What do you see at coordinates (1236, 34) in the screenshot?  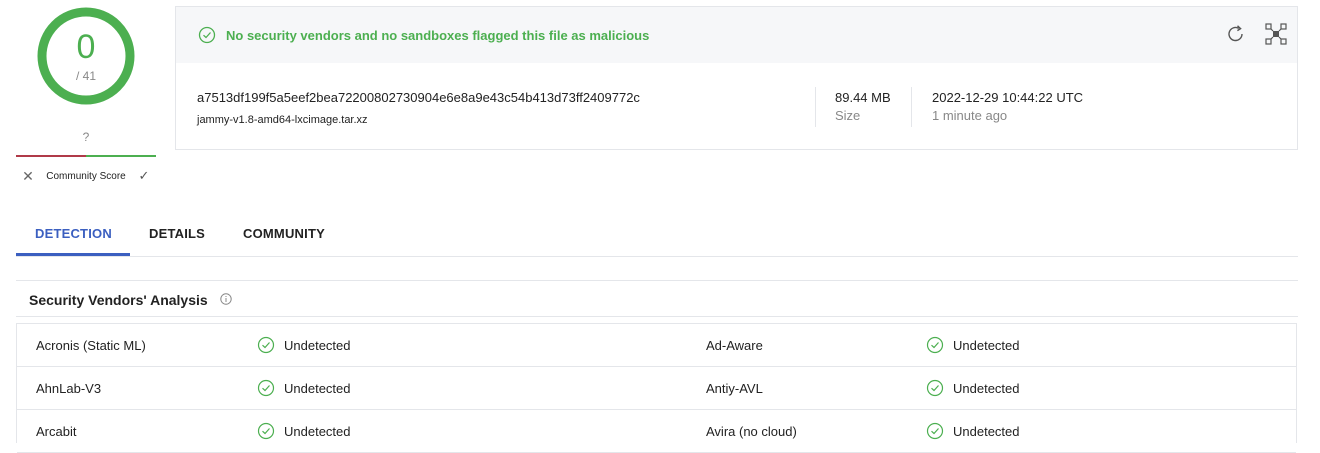 I see `reanalyze-icon` at bounding box center [1236, 34].